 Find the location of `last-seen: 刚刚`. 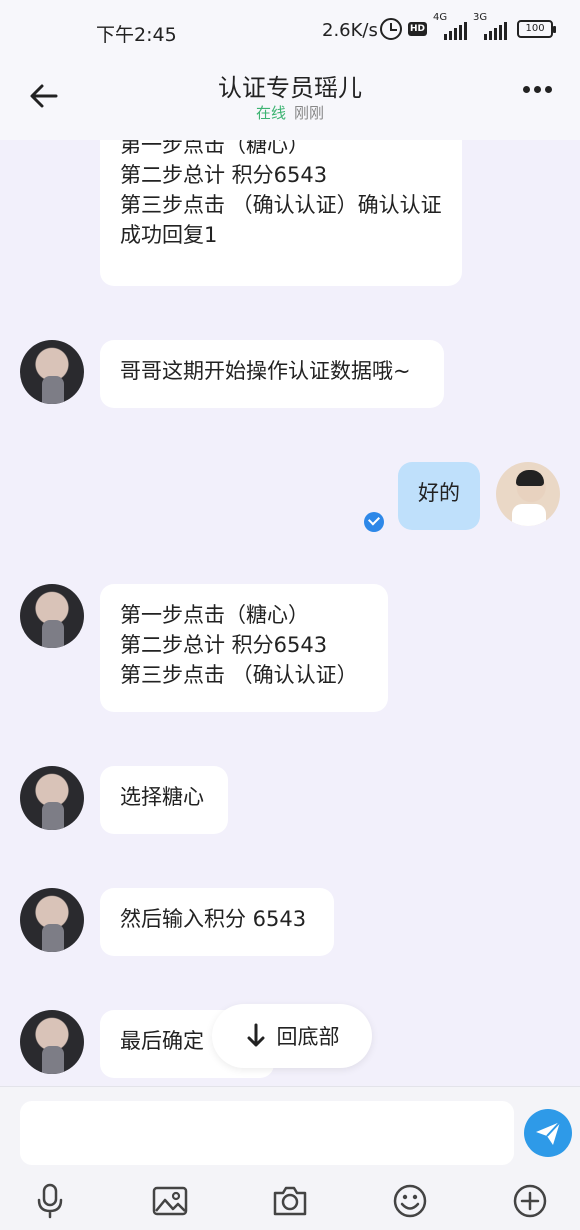

last-seen: 刚刚 is located at coordinates (309, 113).